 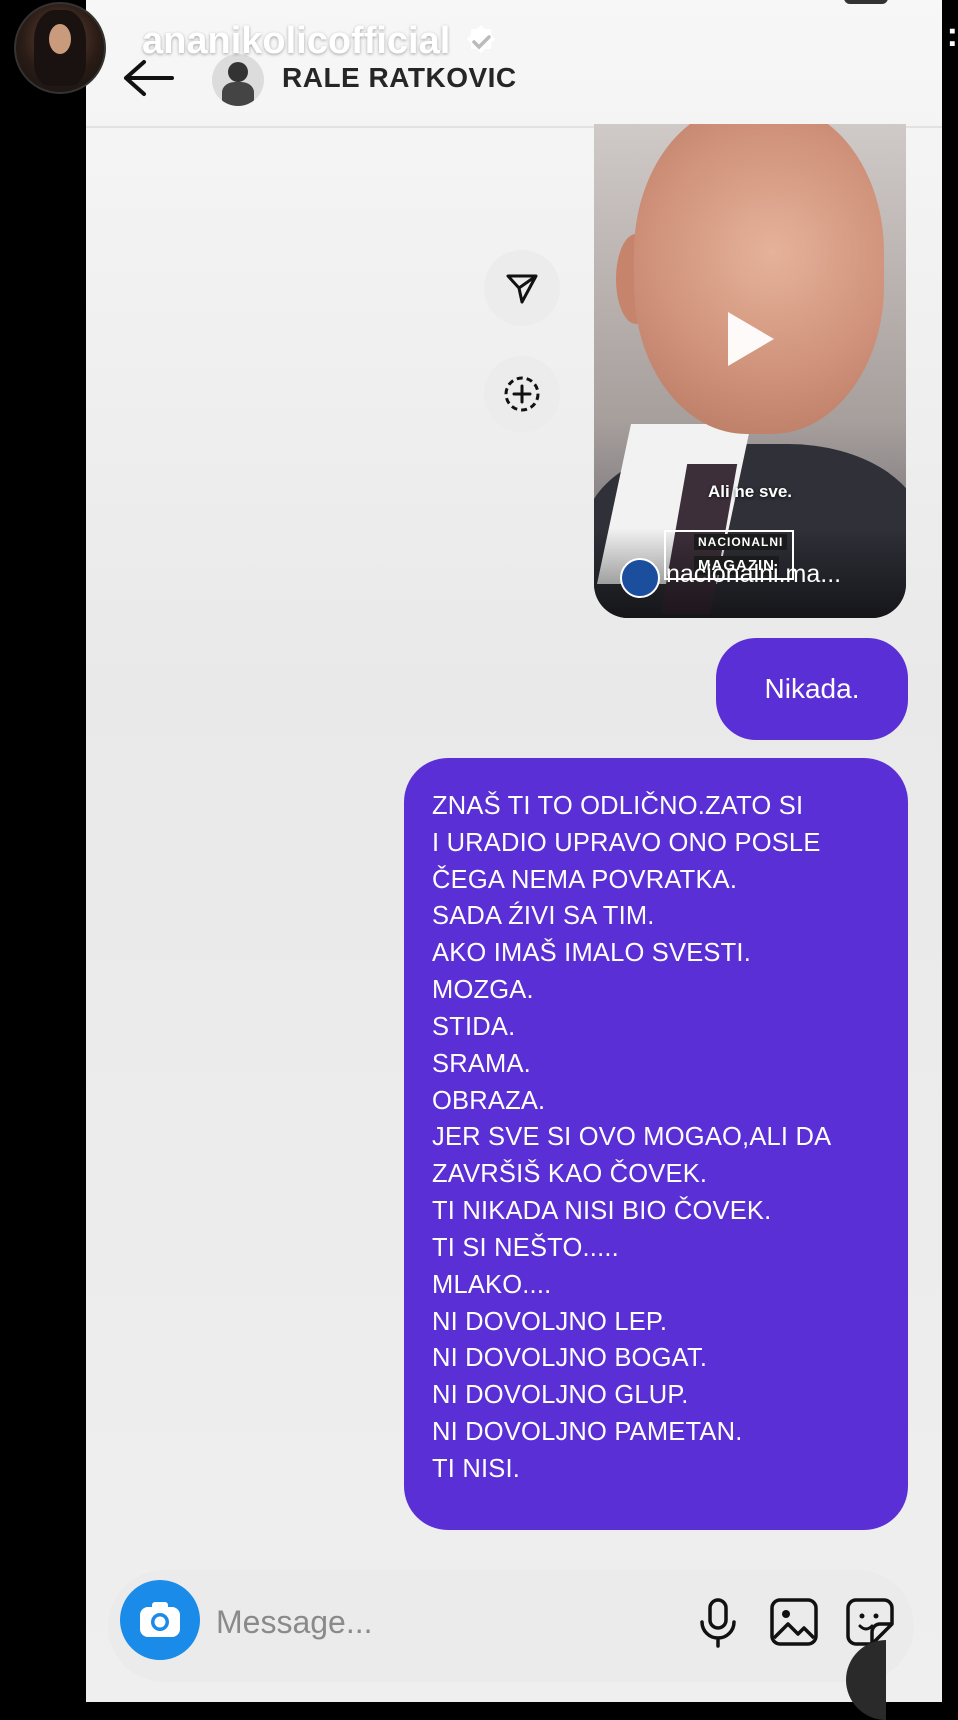 I want to click on message-line: STIDA., so click(x=474, y=1027).